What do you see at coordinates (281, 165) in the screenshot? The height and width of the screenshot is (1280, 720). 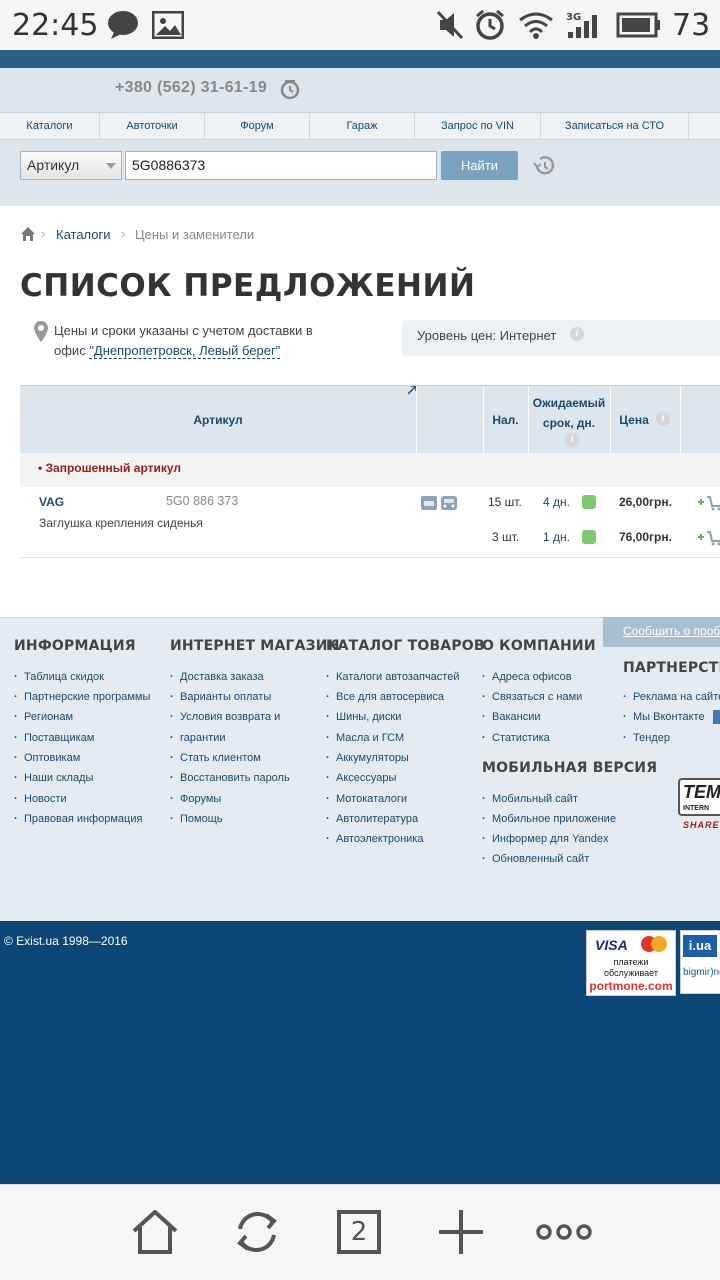 I see `search-input: 5G0886373` at bounding box center [281, 165].